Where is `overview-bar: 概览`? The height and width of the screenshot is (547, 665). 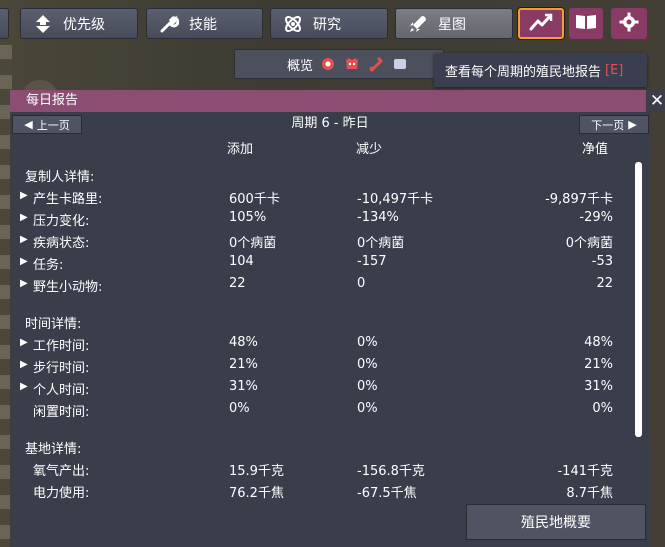
overview-bar: 概览 is located at coordinates (339, 64).